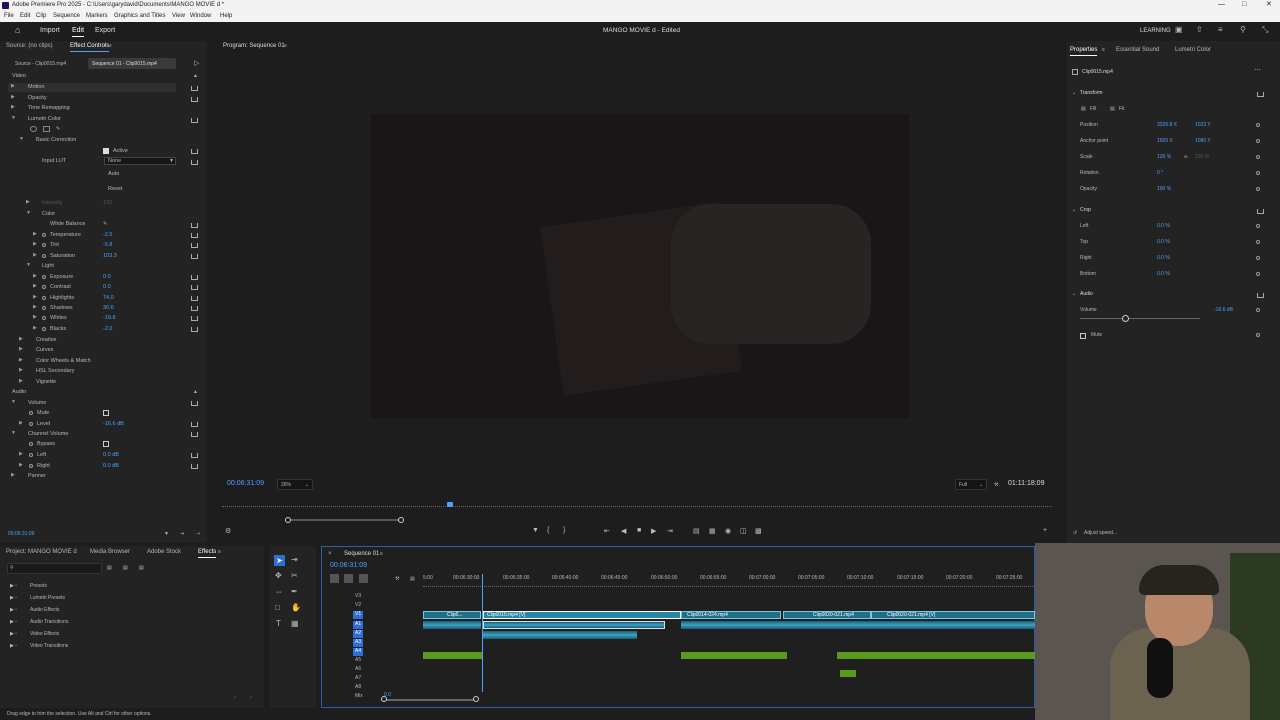  What do you see at coordinates (78, 31) in the screenshot?
I see `tab-edit: Edit` at bounding box center [78, 31].